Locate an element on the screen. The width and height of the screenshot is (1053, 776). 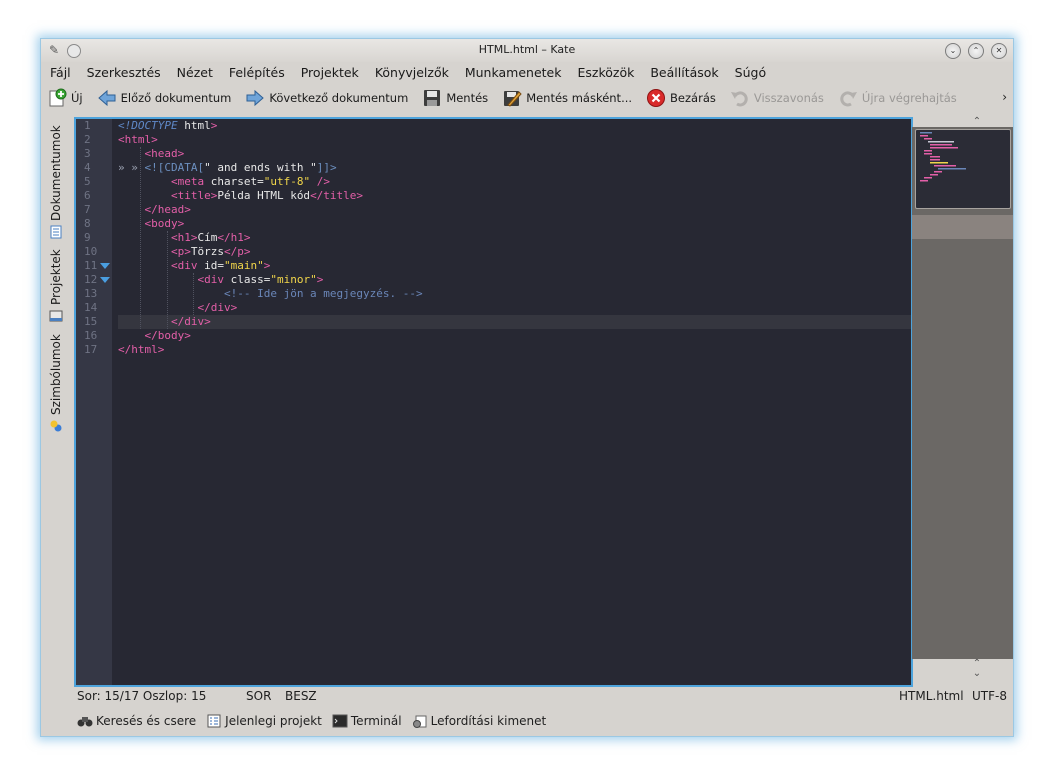
code-token: <body> is located at coordinates (164, 223).